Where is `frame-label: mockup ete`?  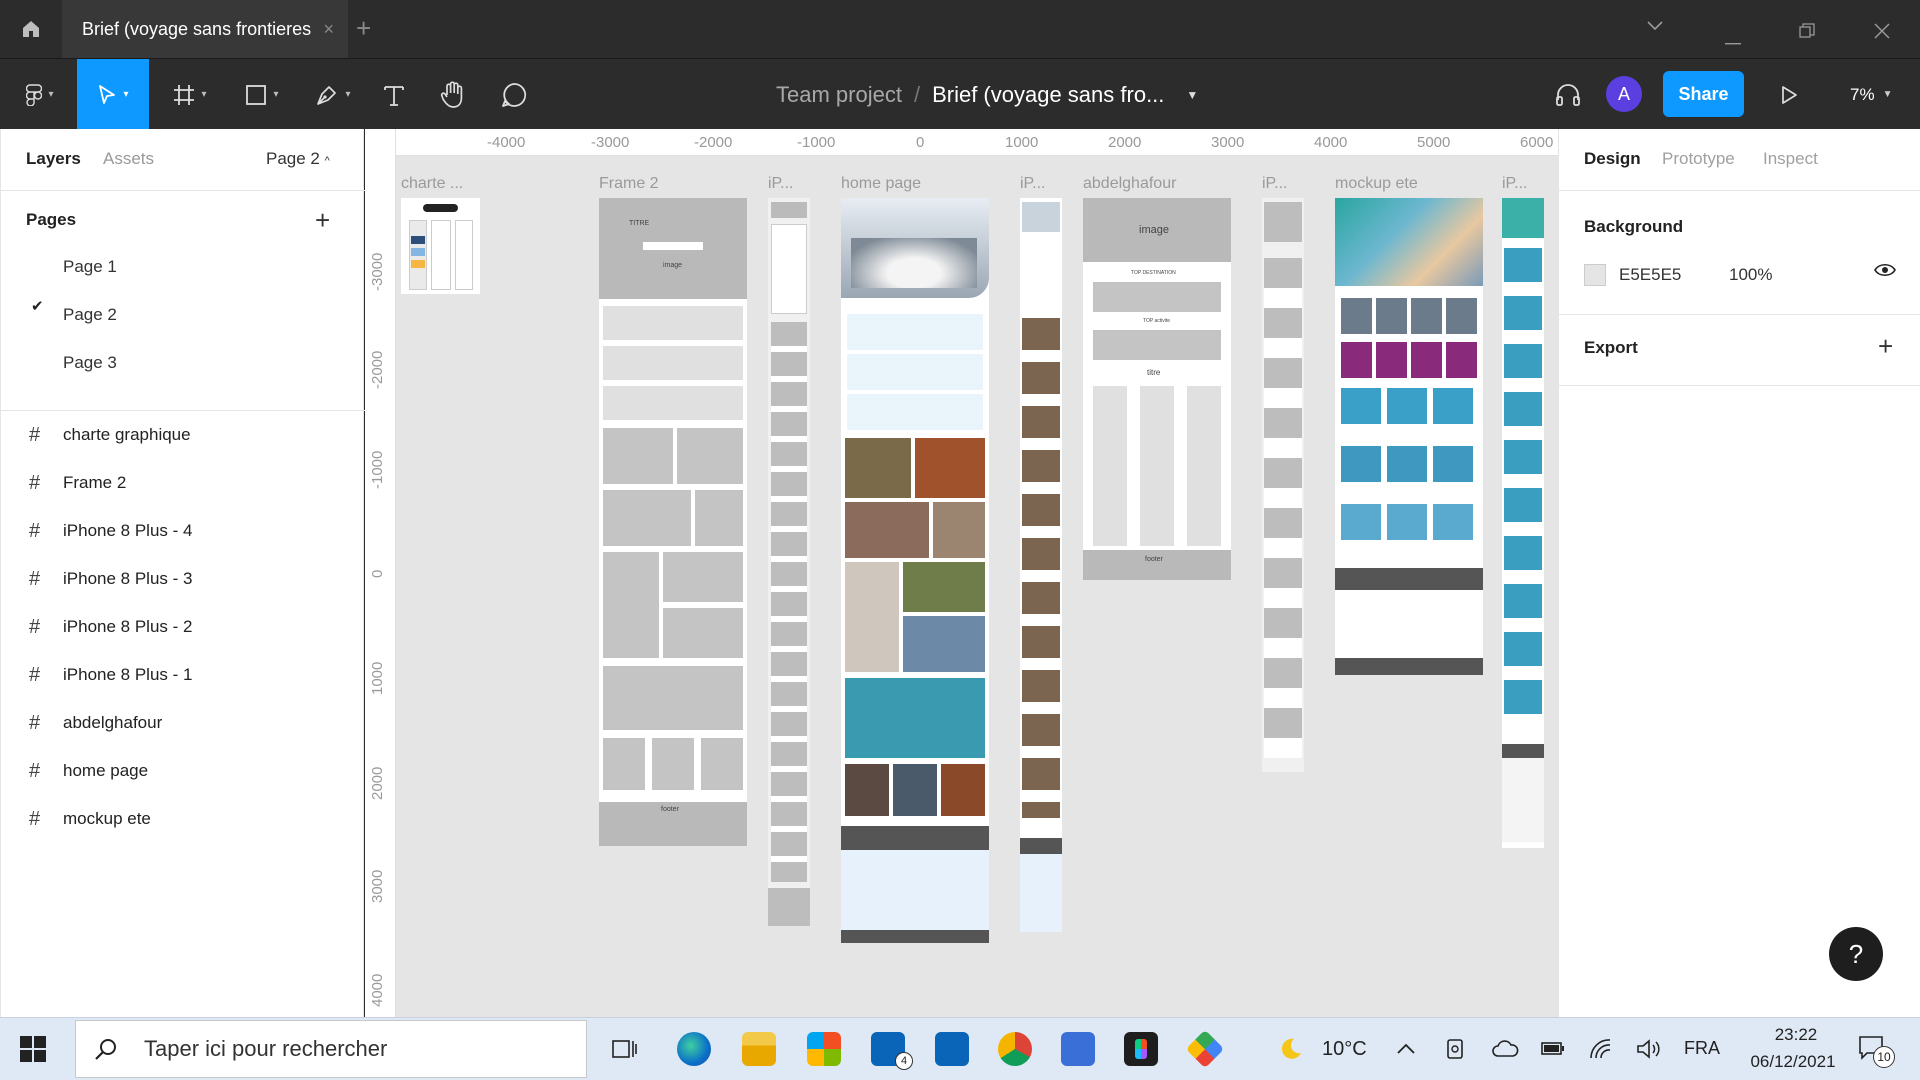
frame-label: mockup ete is located at coordinates (1376, 184).